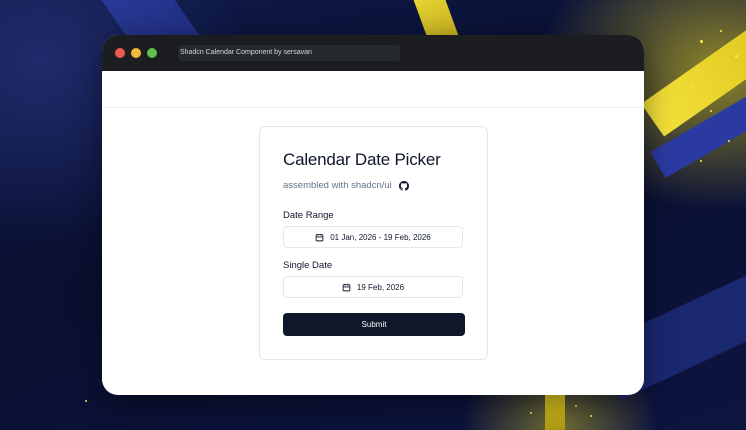 This screenshot has height=430, width=746. Describe the element at coordinates (555, 412) in the screenshot. I see `decorative-stripe` at that location.